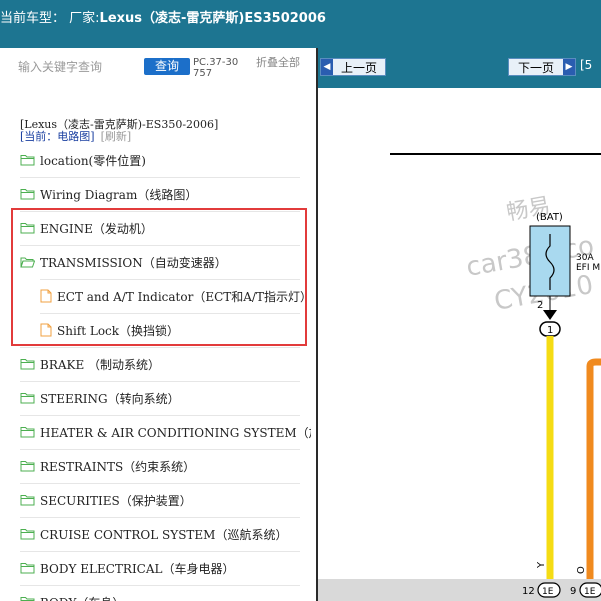 The width and height of the screenshot is (601, 601). I want to click on fuse-amp: 30A, so click(585, 258).